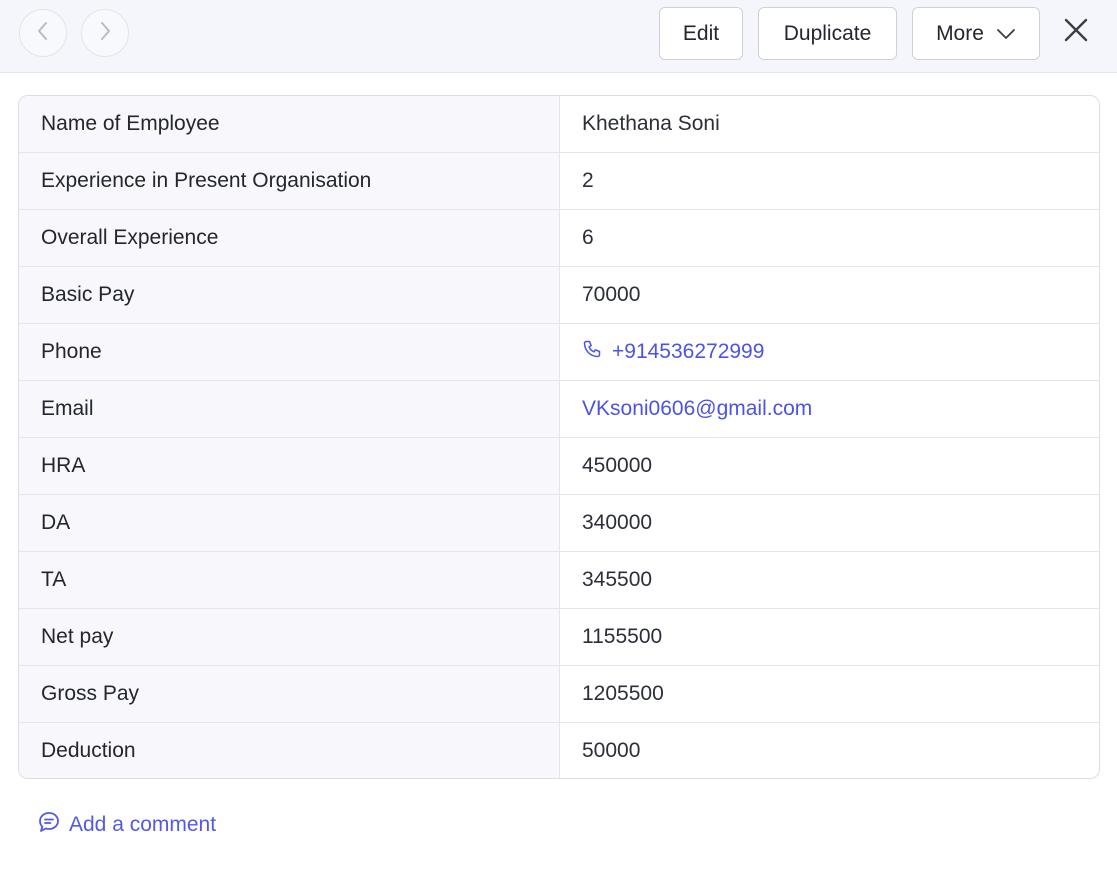  I want to click on field-label: Gross Pay, so click(289, 694).